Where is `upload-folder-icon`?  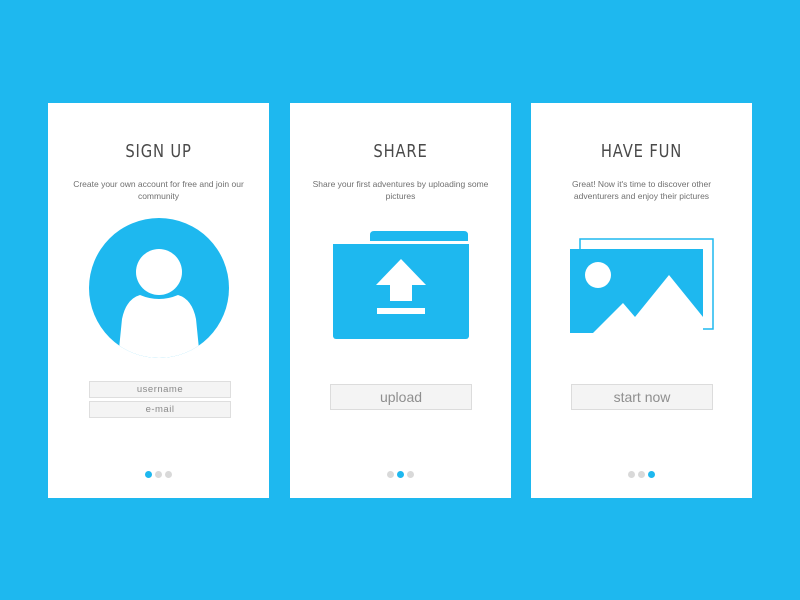 upload-folder-icon is located at coordinates (401, 285).